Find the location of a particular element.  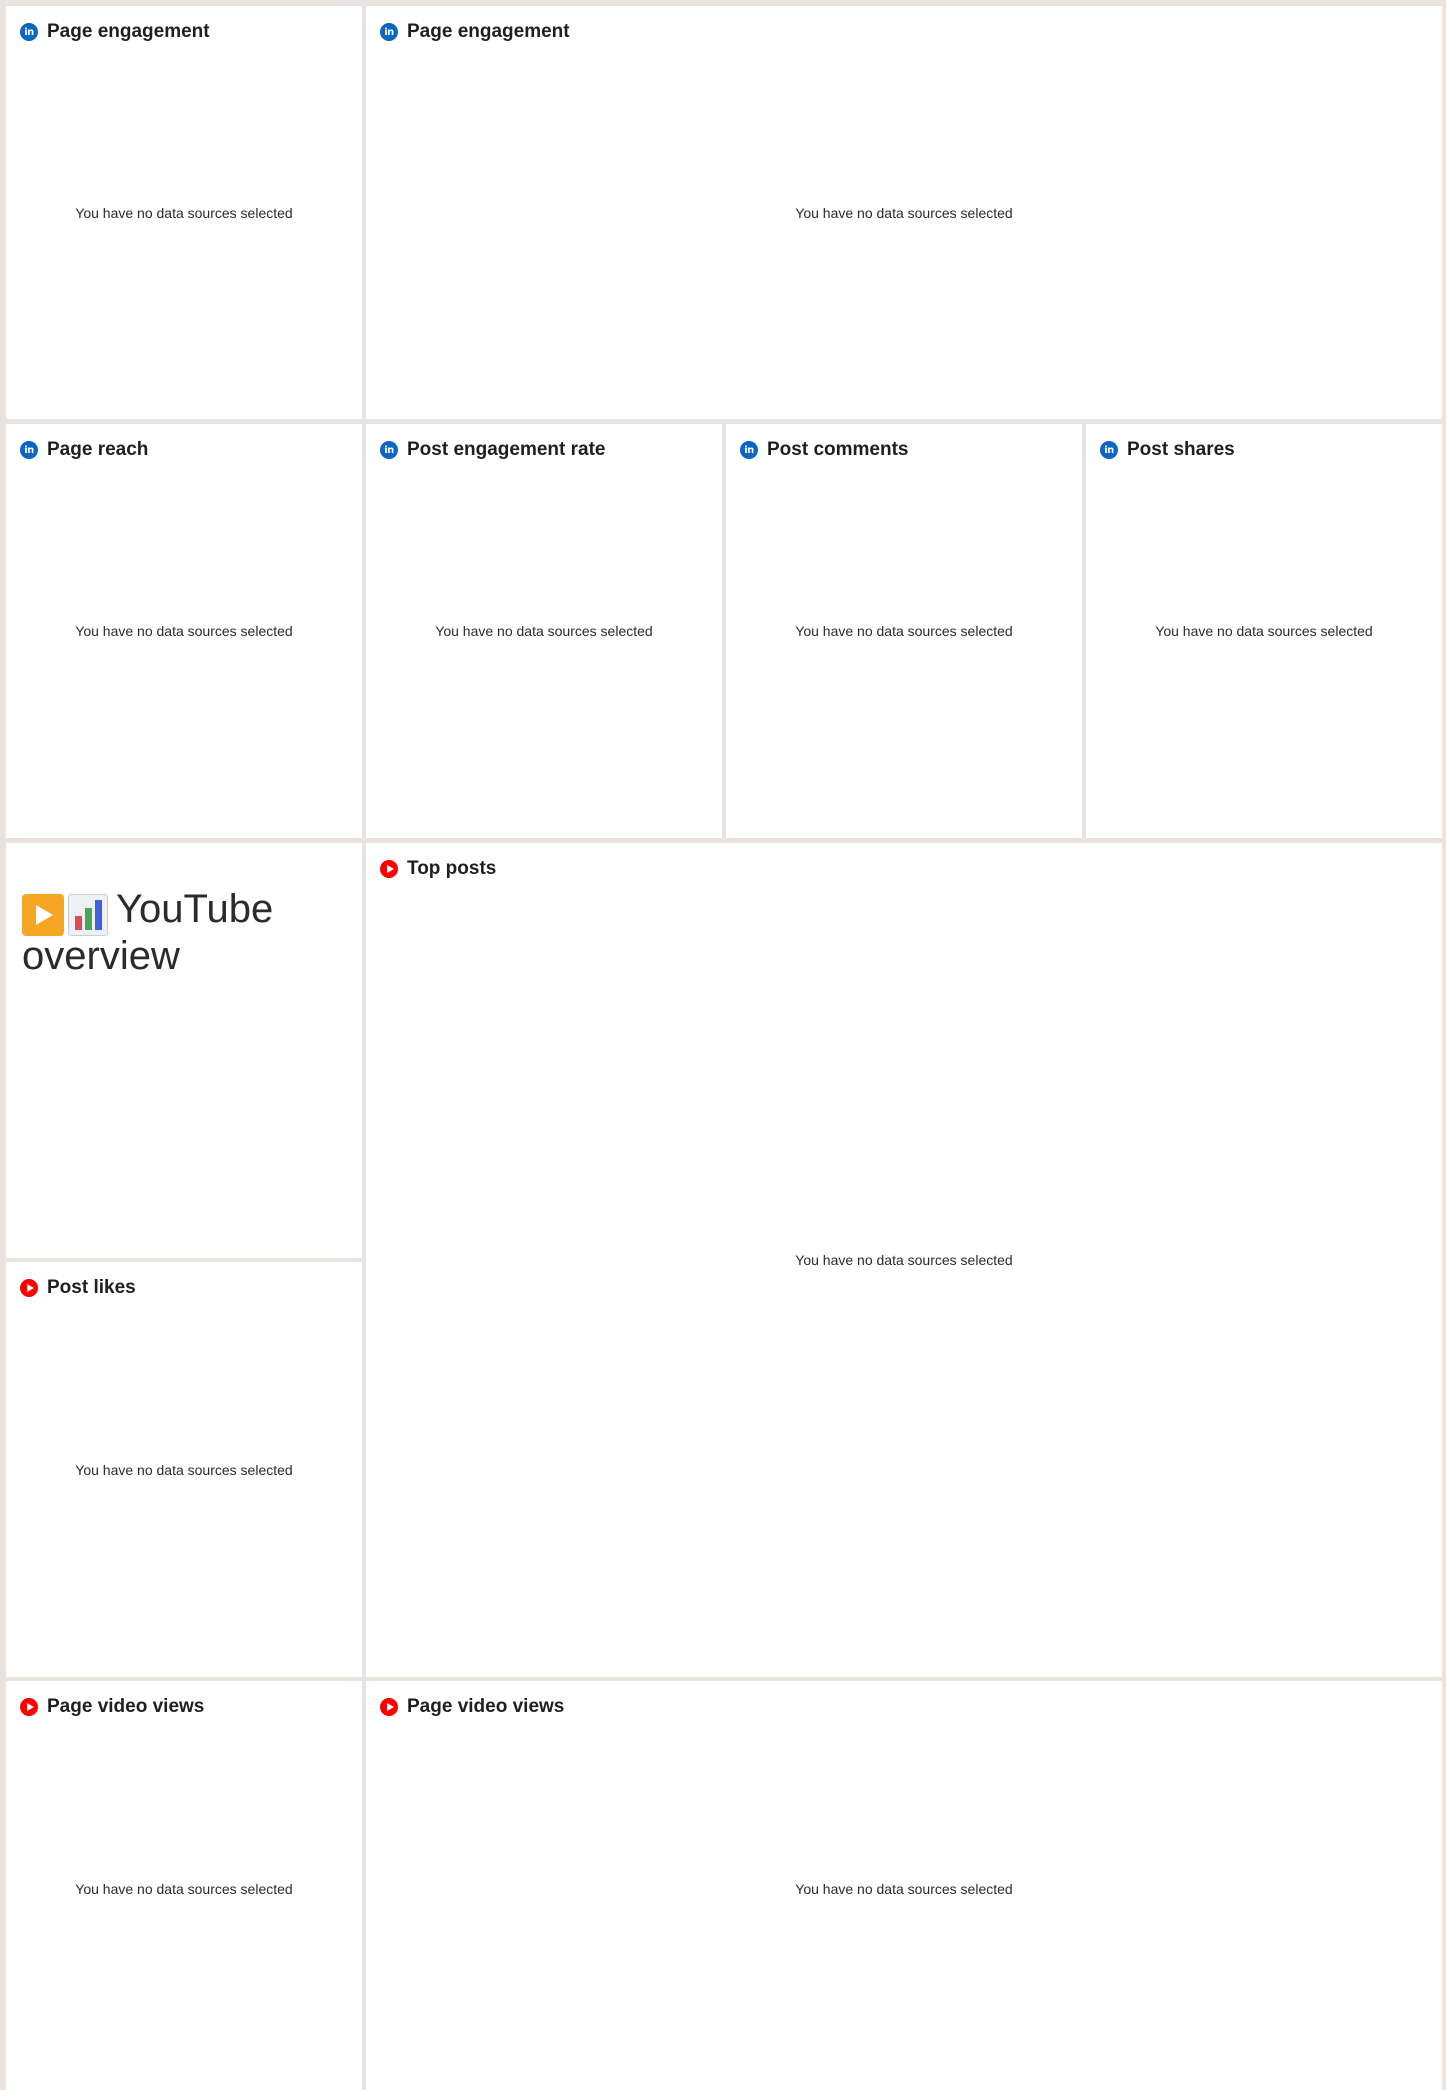

section-header: YouTube overview is located at coordinates (192, 933).